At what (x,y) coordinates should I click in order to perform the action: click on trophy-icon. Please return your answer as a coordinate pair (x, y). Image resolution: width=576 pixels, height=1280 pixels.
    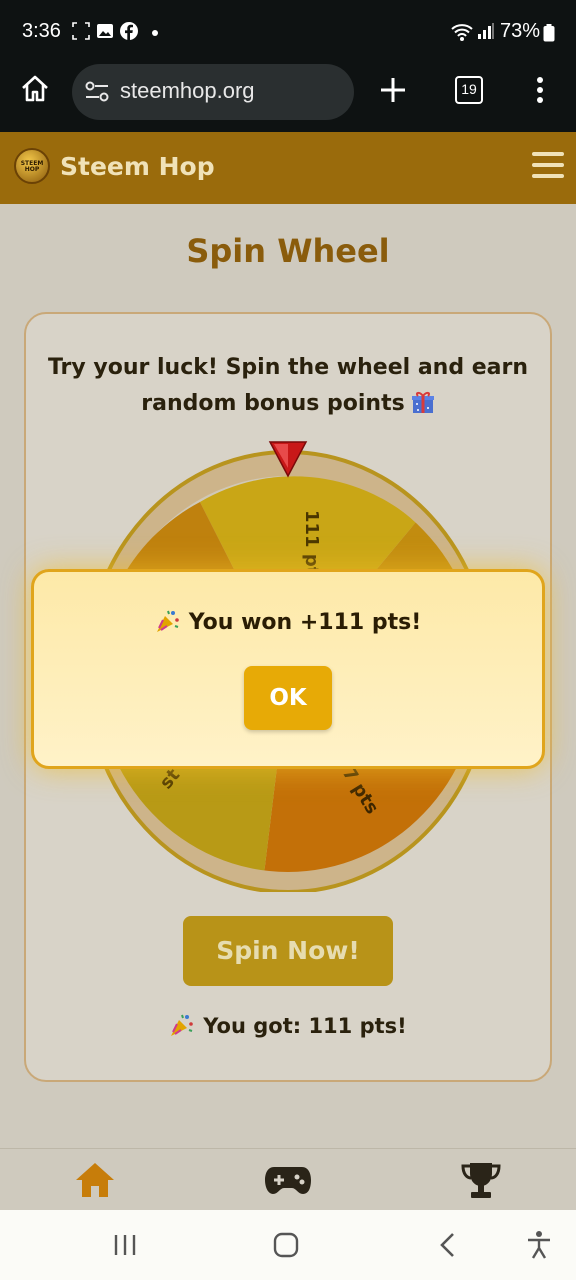
    Looking at the image, I should click on (481, 1181).